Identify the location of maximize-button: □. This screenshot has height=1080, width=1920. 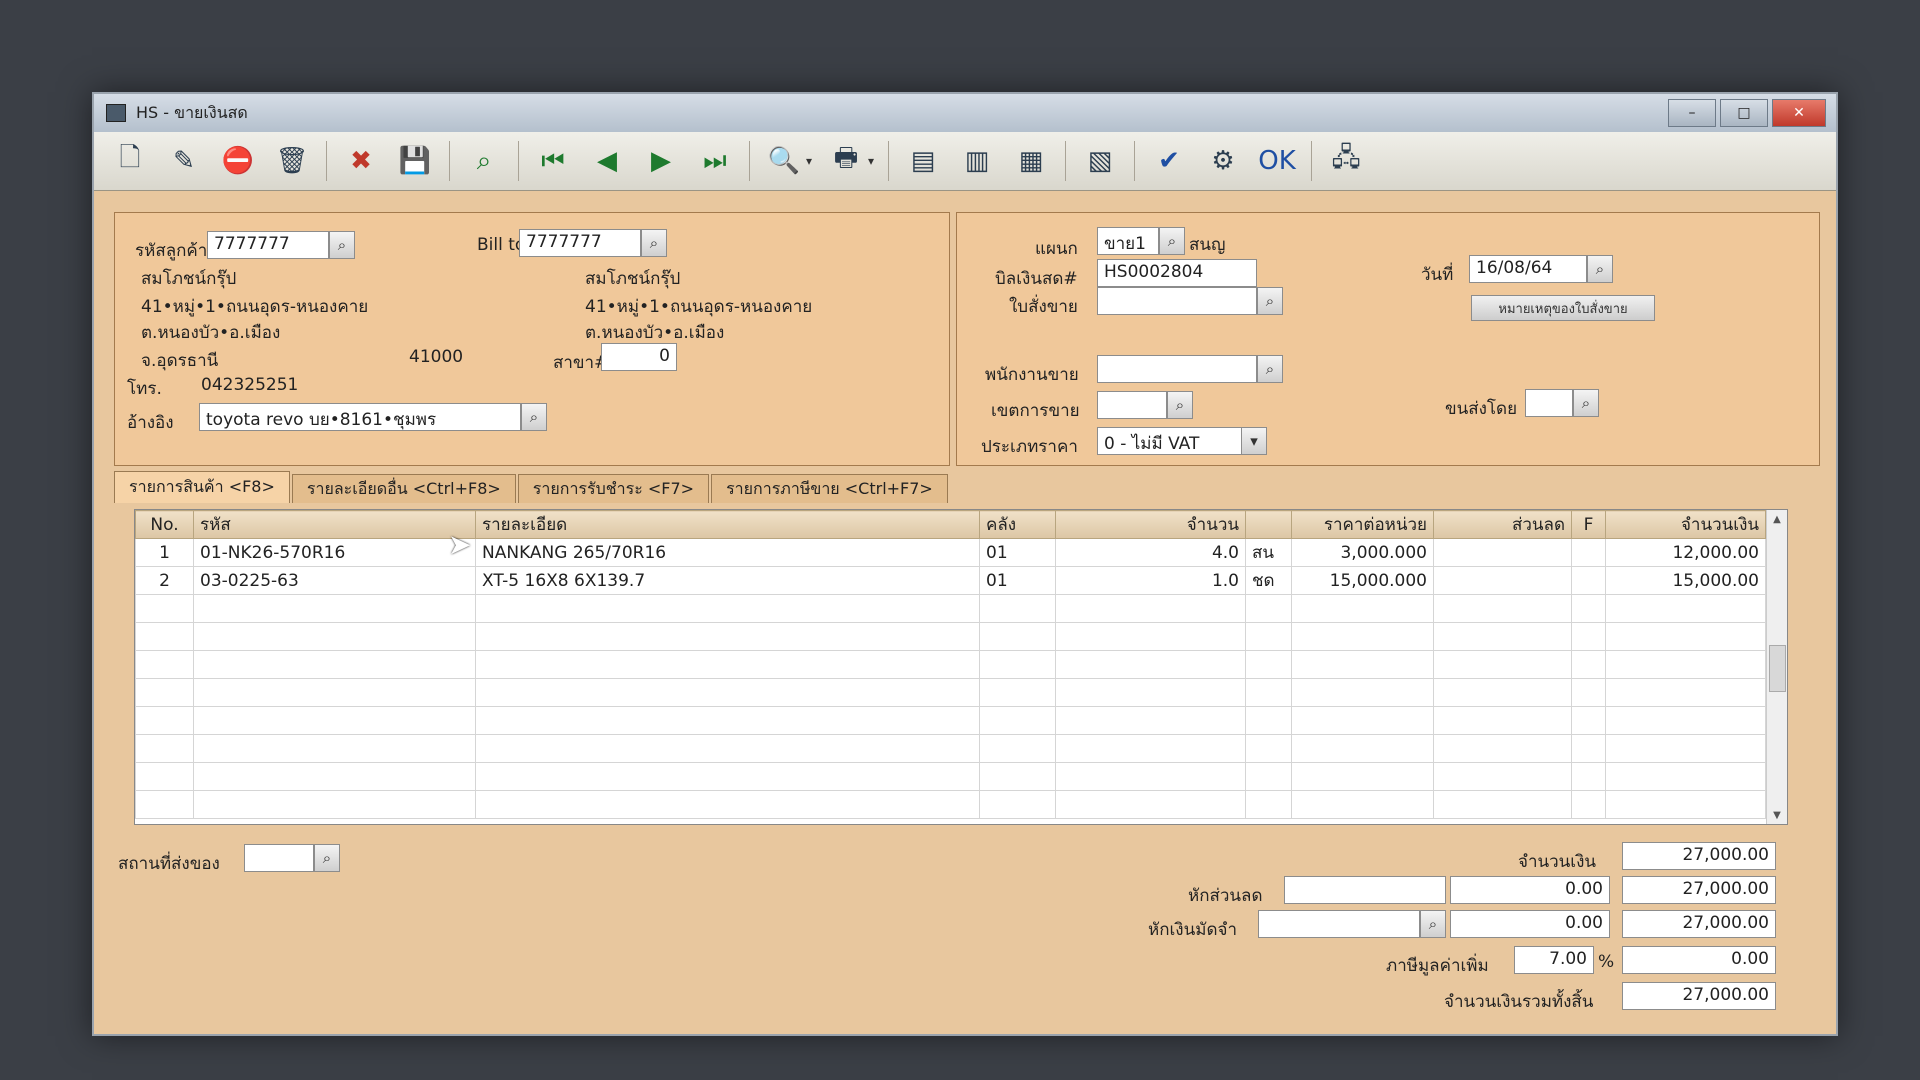
(1744, 113).